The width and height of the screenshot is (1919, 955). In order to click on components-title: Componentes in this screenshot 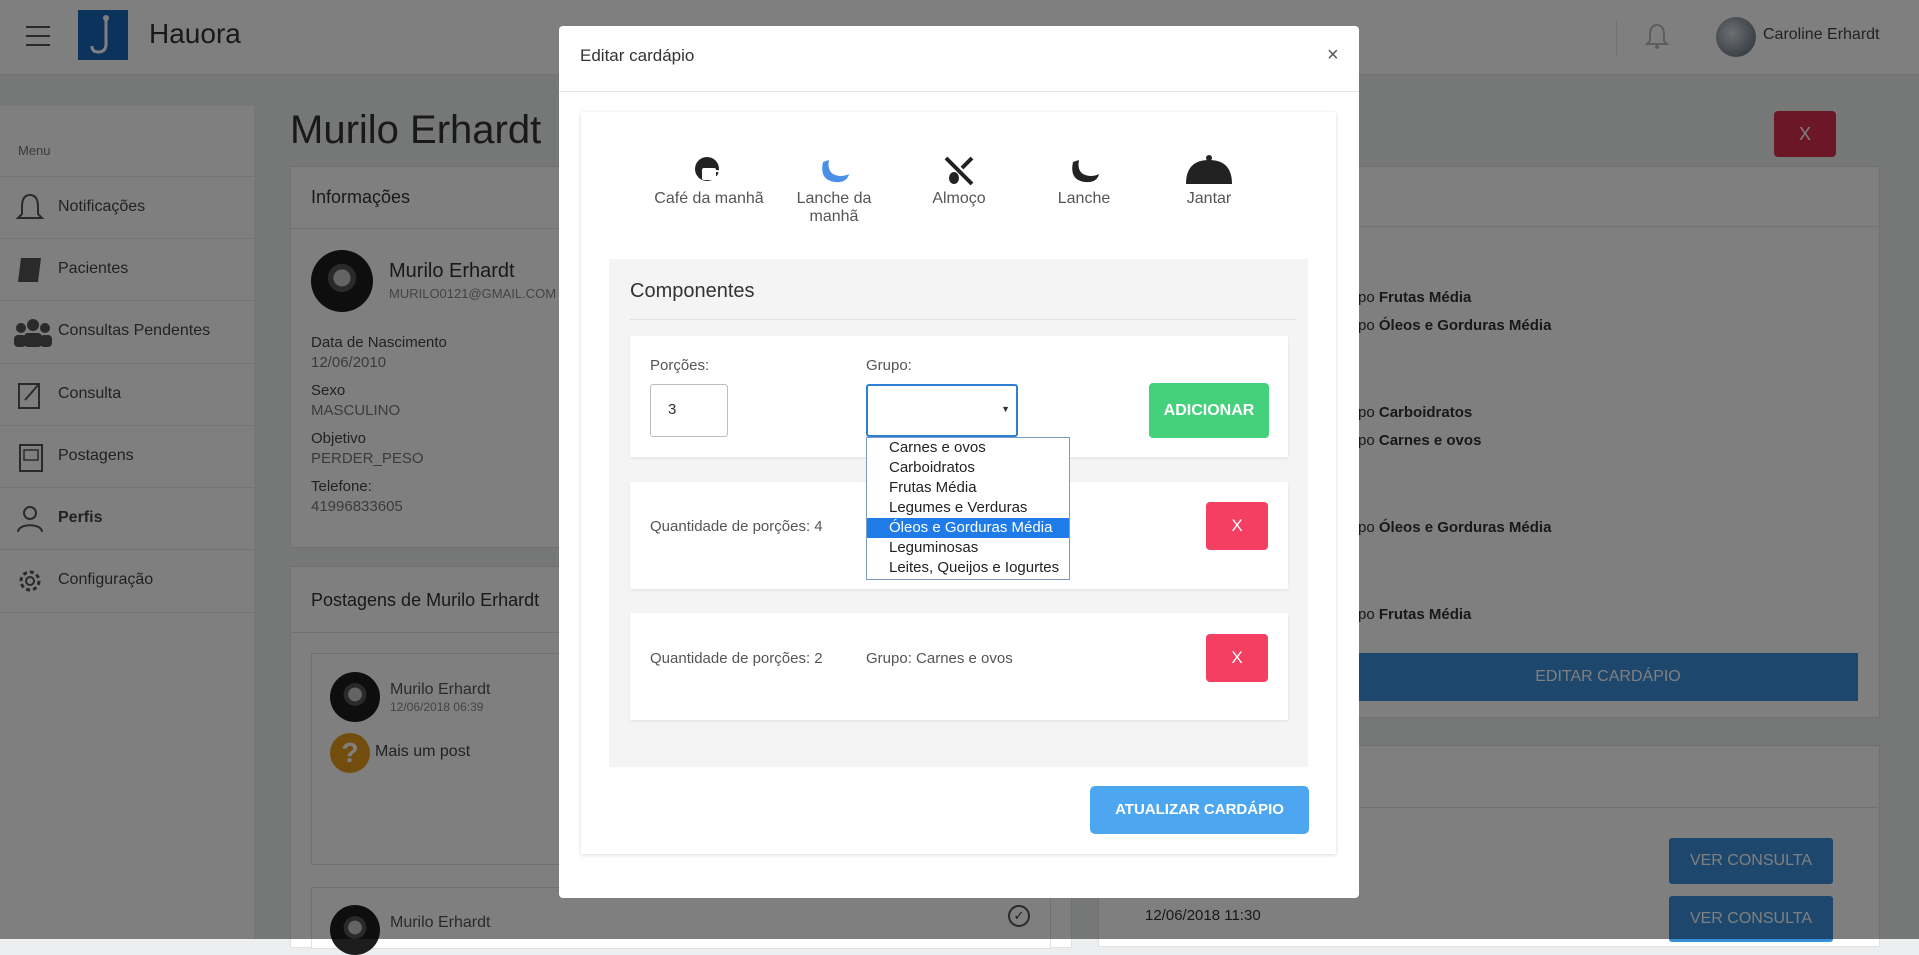, I will do `click(692, 291)`.